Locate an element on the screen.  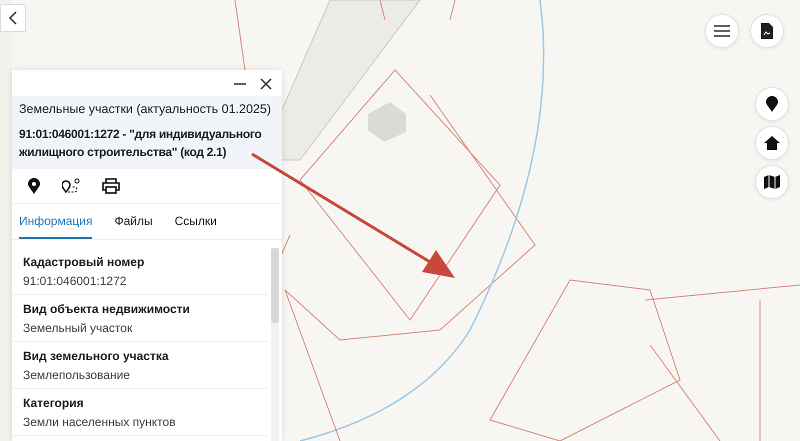
field-value: Земельный участок is located at coordinates (78, 328).